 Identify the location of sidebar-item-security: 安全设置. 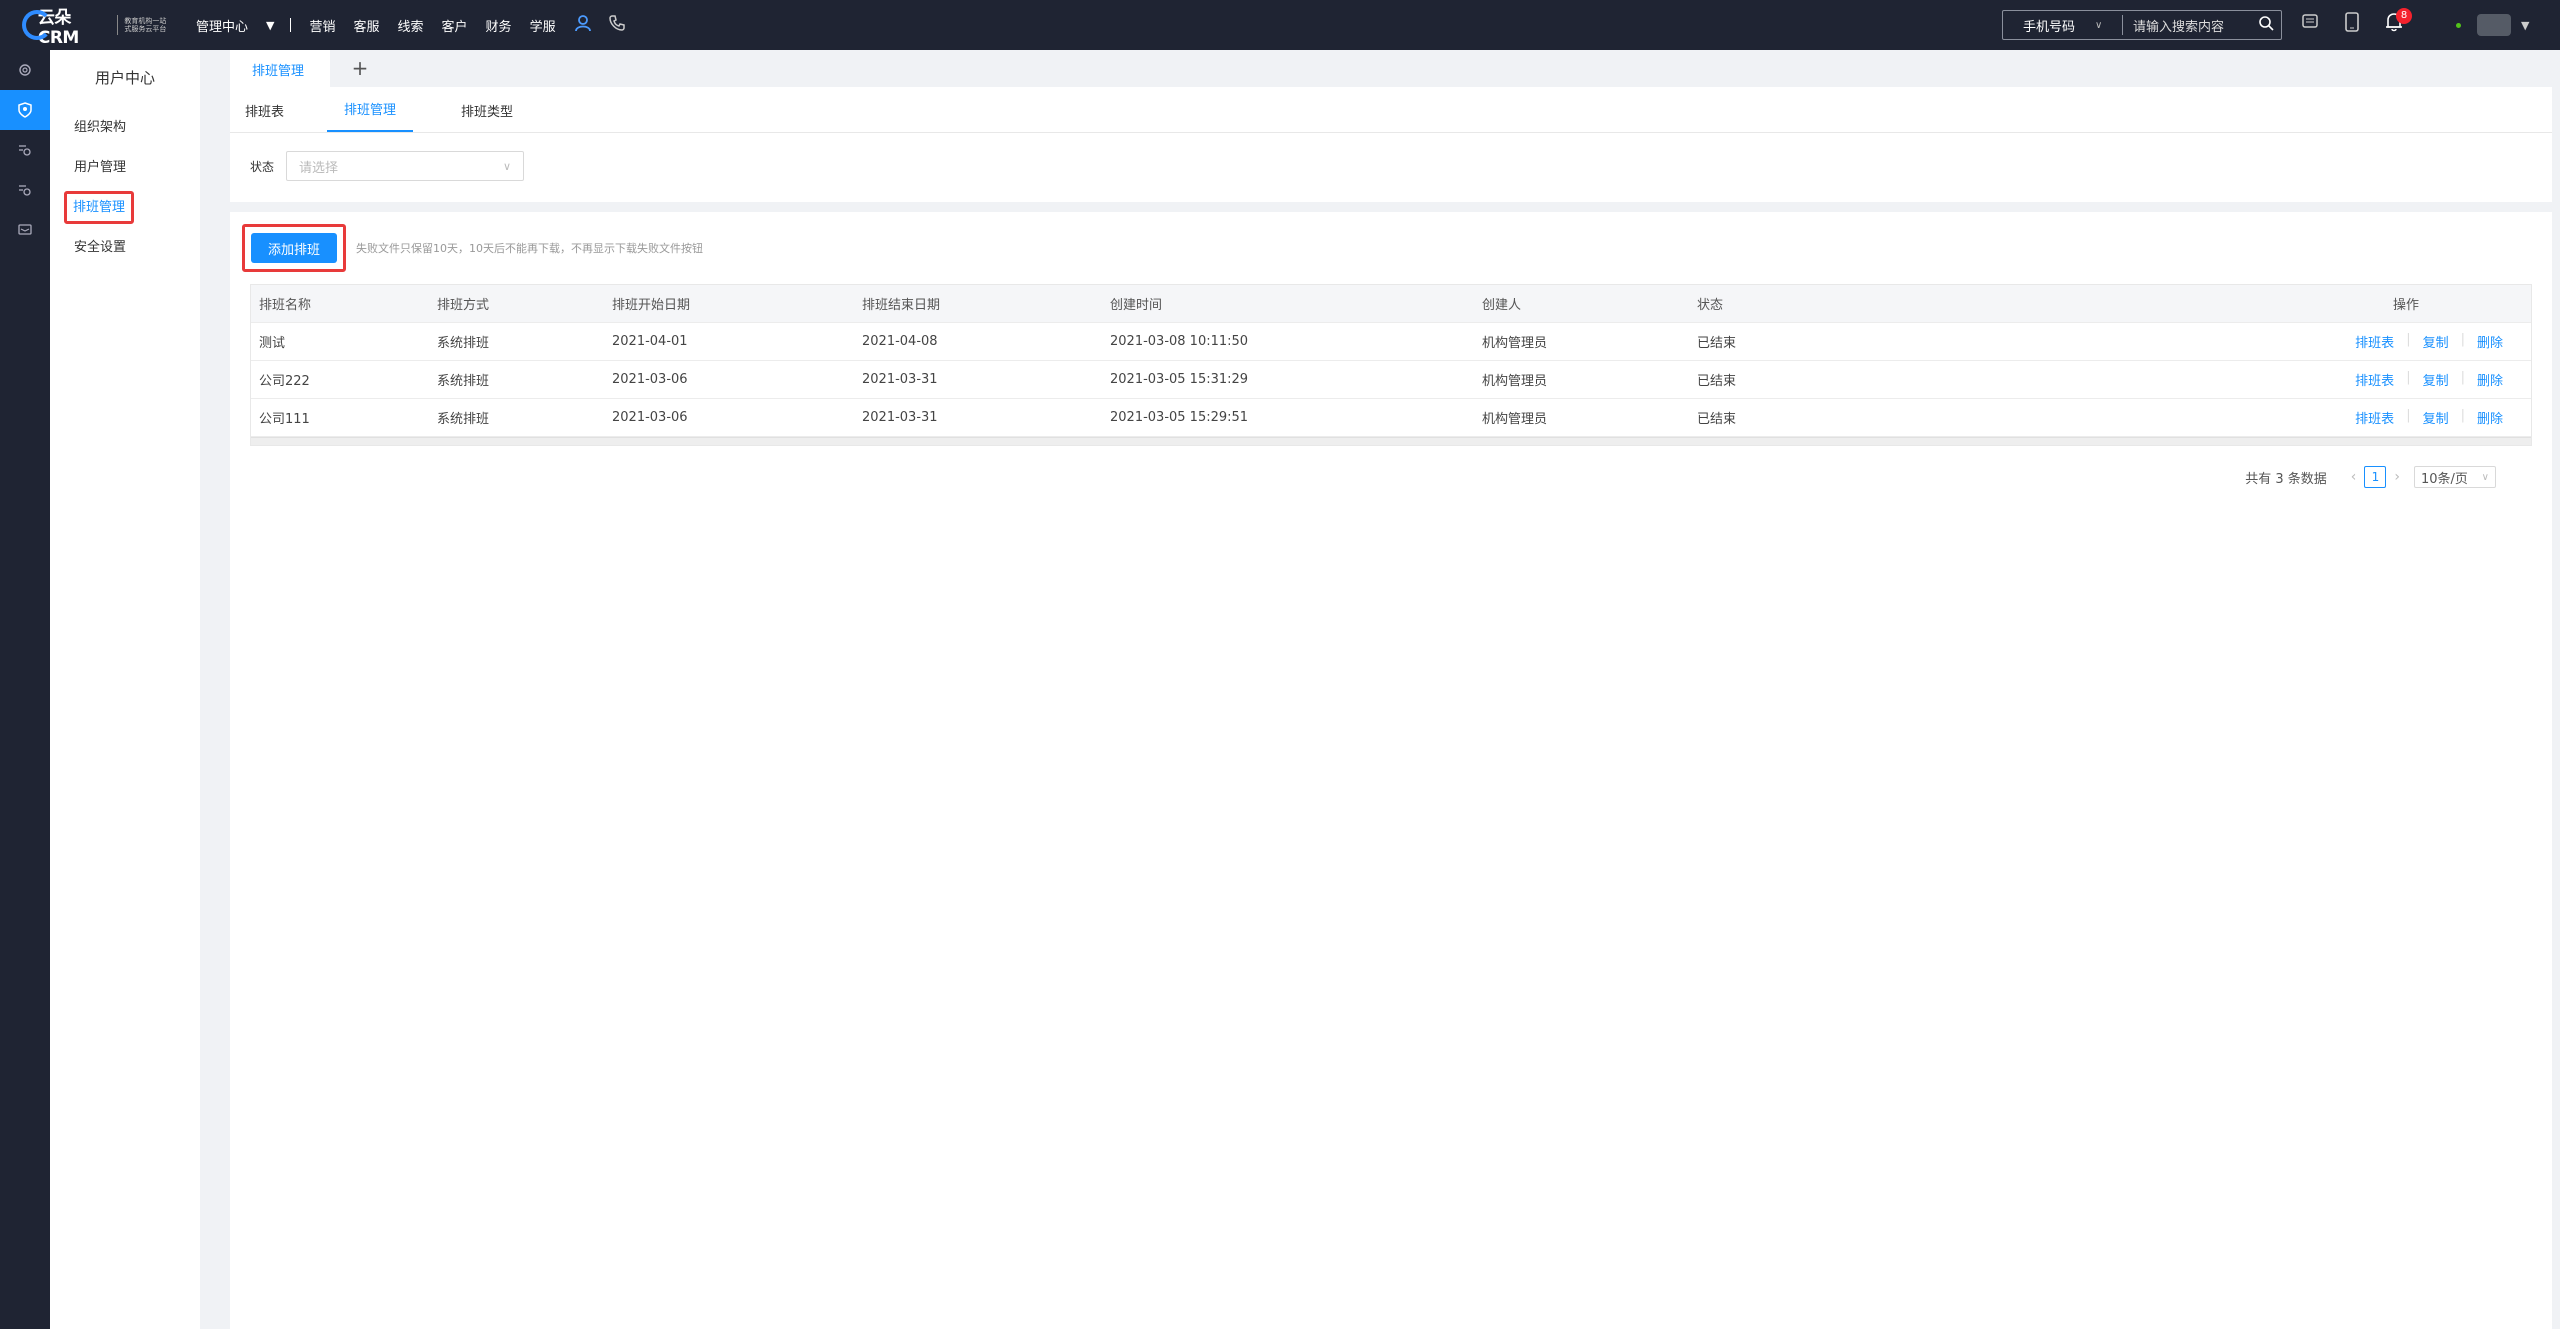
(125, 248).